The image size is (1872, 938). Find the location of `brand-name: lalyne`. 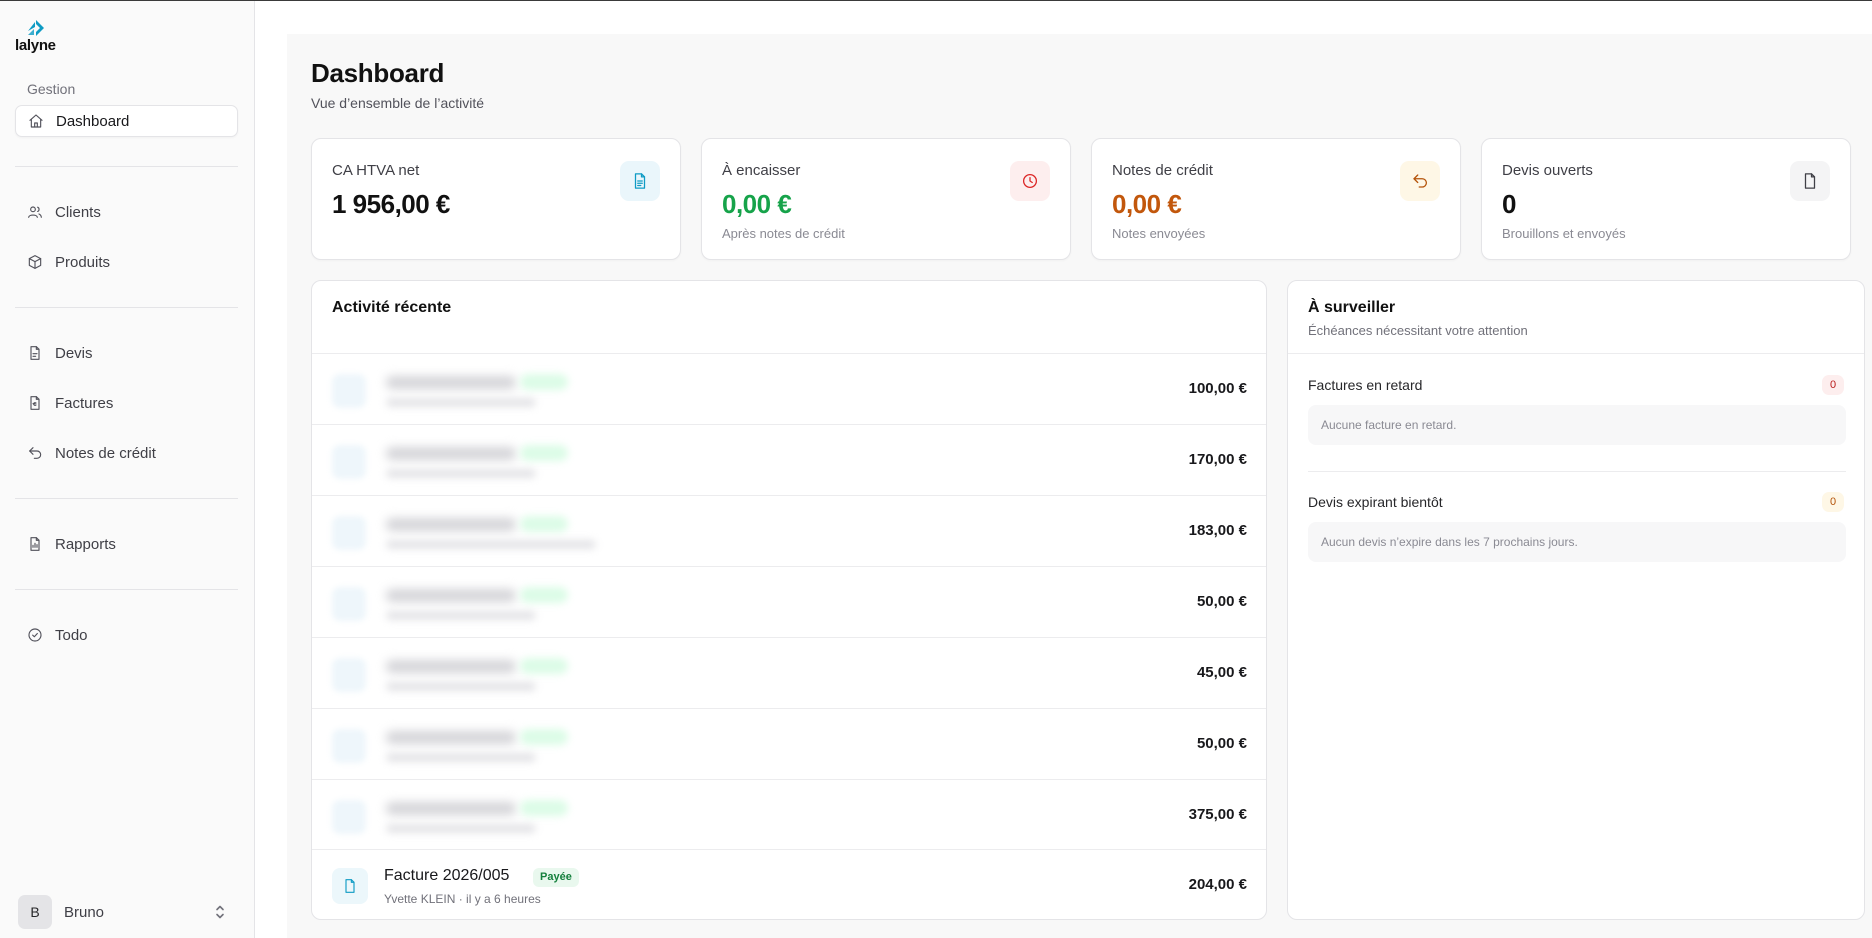

brand-name: lalyne is located at coordinates (35, 45).